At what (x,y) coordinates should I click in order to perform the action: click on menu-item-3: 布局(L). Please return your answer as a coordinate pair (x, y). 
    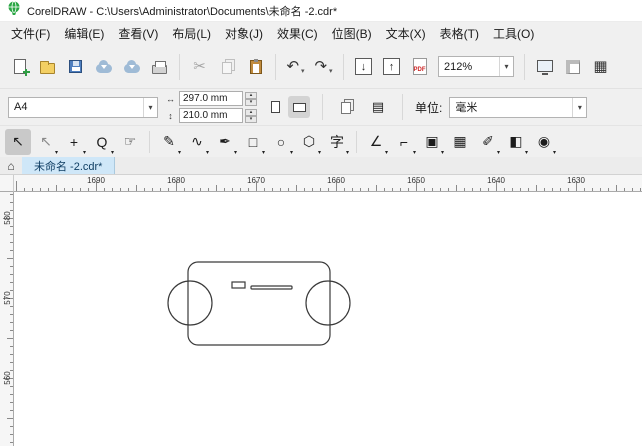
    Looking at the image, I should click on (191, 33).